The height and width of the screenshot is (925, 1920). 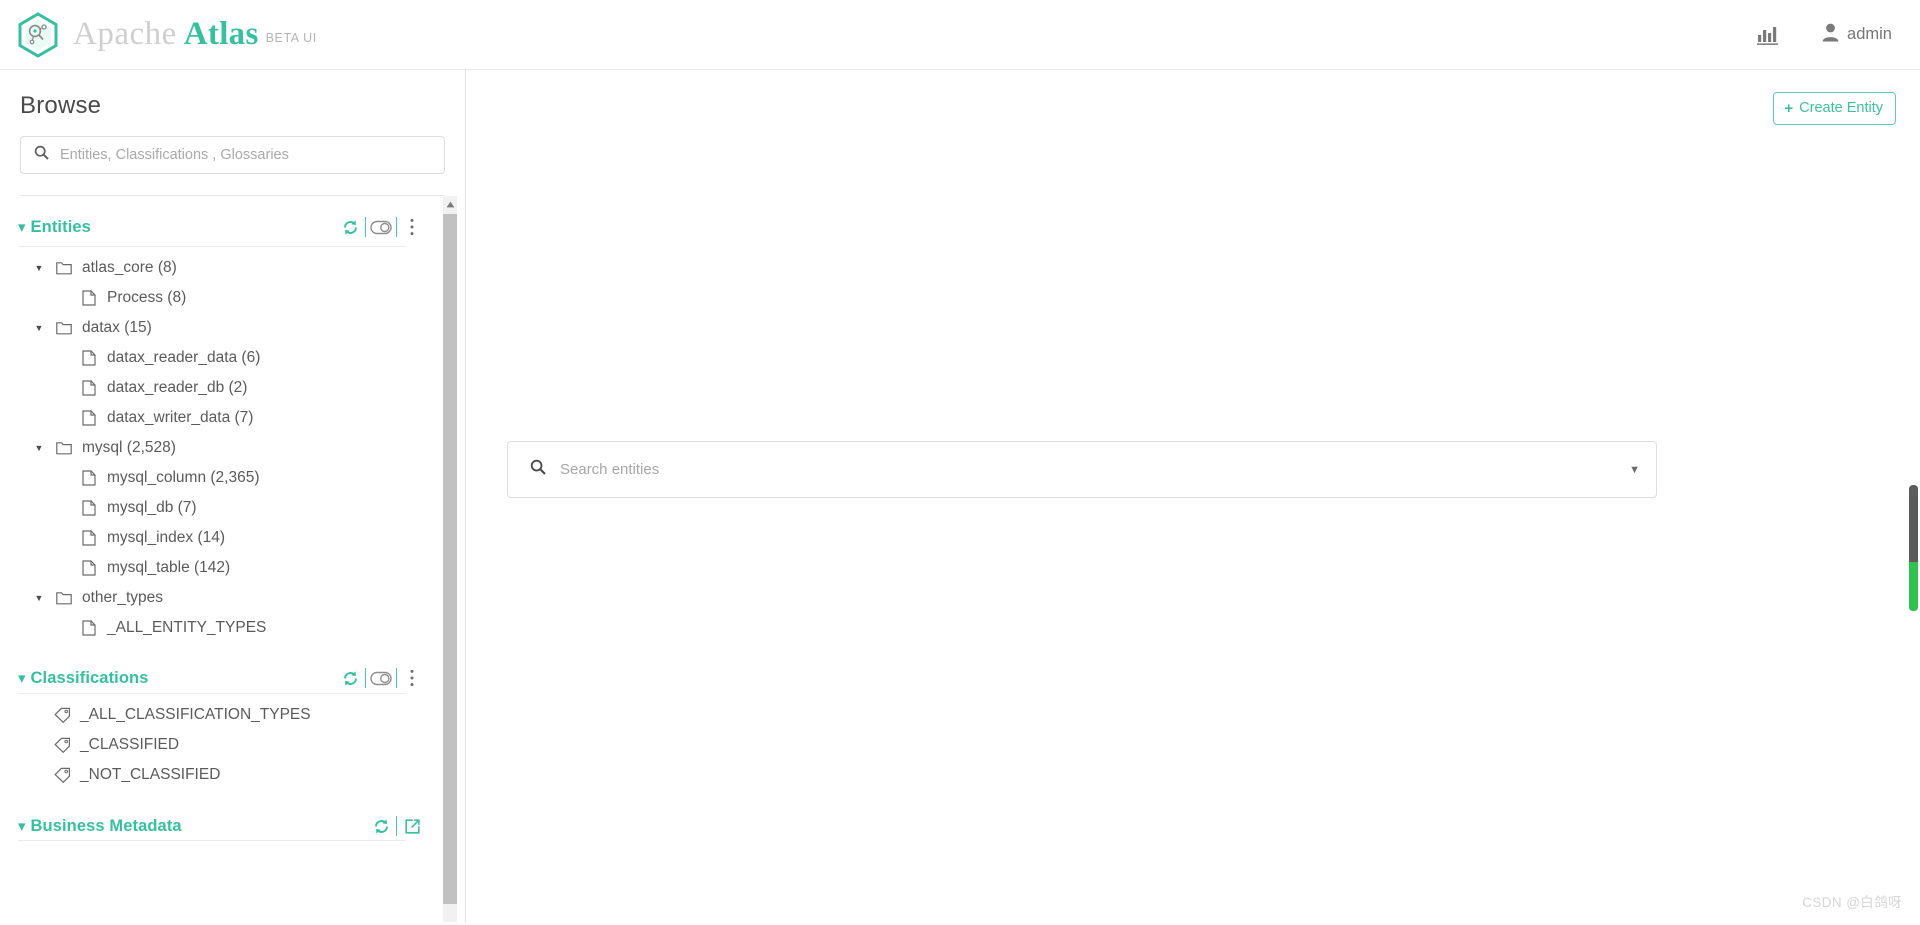 What do you see at coordinates (89, 677) in the screenshot?
I see `section-title-classifications: Classifications` at bounding box center [89, 677].